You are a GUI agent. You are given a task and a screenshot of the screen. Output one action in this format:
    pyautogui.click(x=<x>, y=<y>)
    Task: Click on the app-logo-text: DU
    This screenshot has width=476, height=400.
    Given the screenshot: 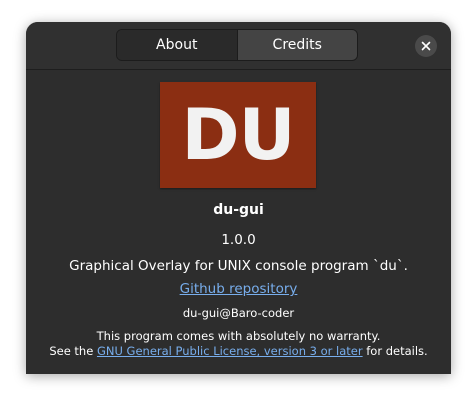 What is the action you would take?
    pyautogui.click(x=238, y=135)
    